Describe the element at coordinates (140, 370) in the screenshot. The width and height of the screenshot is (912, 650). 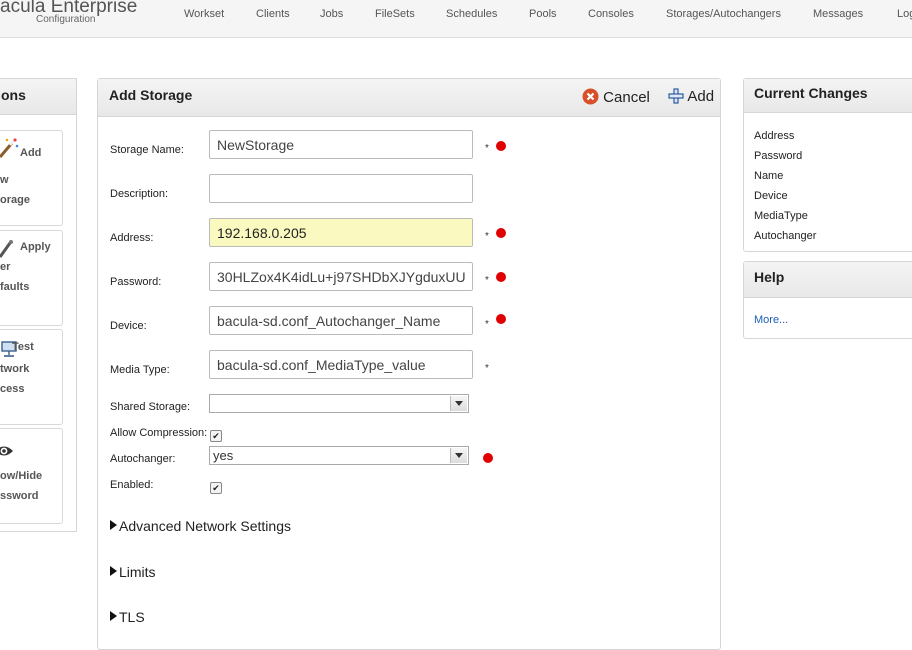
I see `media-type-label: Media Type:` at that location.